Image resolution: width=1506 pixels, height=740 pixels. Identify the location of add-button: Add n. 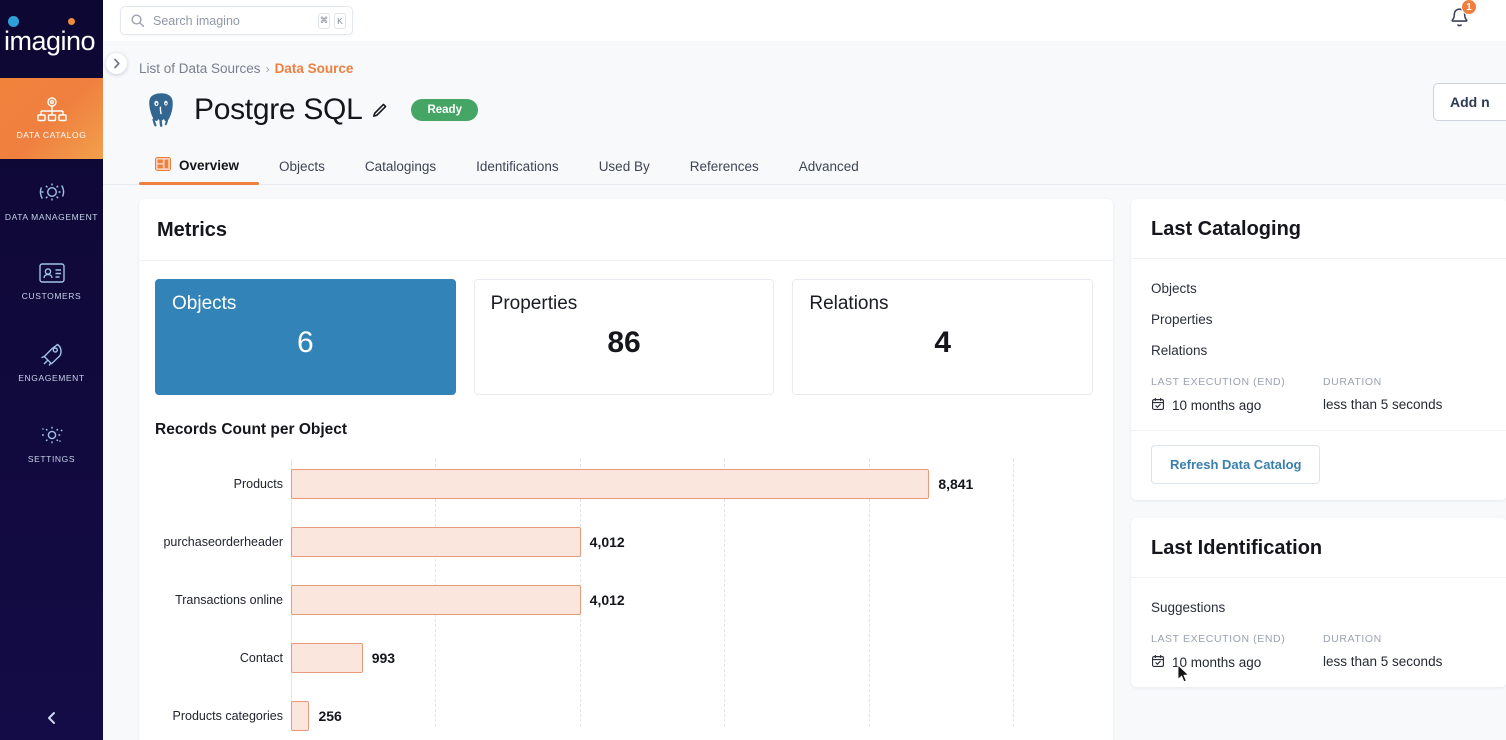
(1469, 102).